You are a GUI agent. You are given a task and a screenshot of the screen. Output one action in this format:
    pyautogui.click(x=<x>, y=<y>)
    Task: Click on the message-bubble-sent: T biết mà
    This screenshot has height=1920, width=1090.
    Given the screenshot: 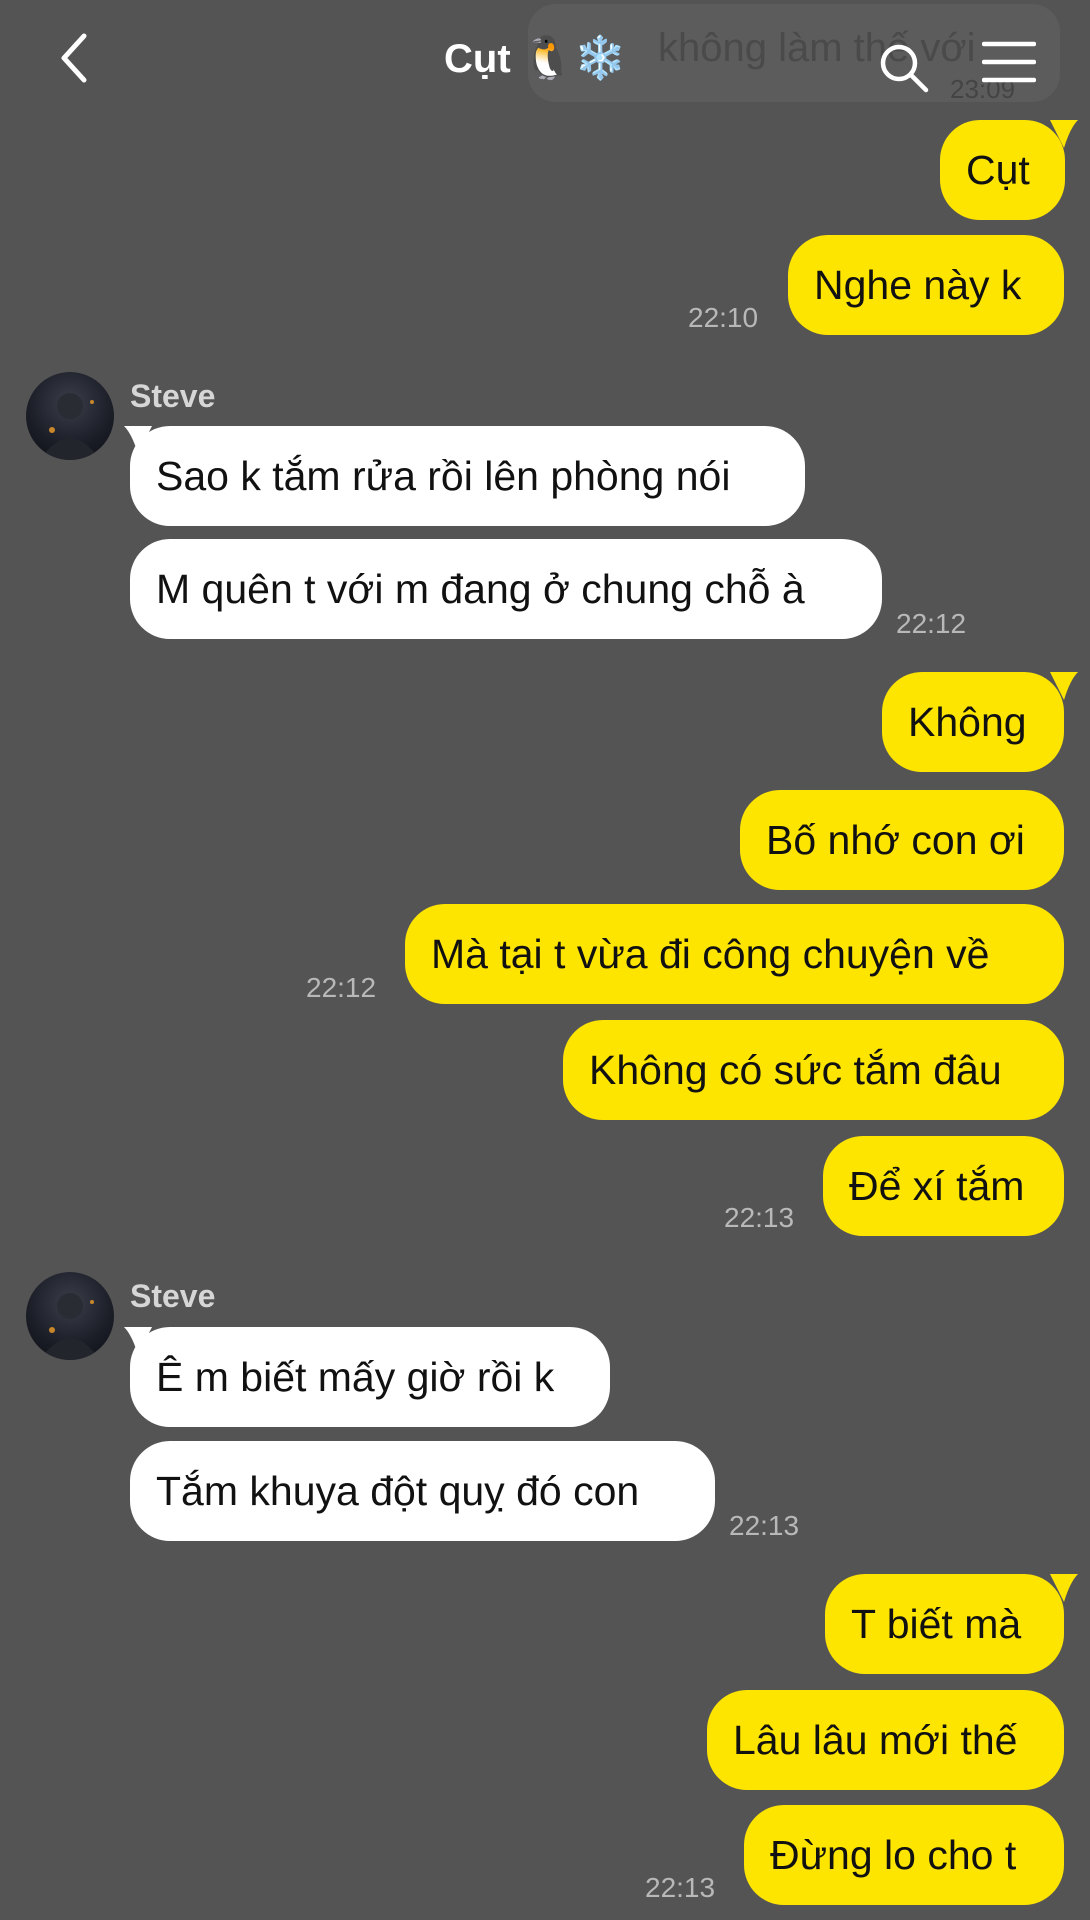 What is the action you would take?
    pyautogui.click(x=944, y=1624)
    